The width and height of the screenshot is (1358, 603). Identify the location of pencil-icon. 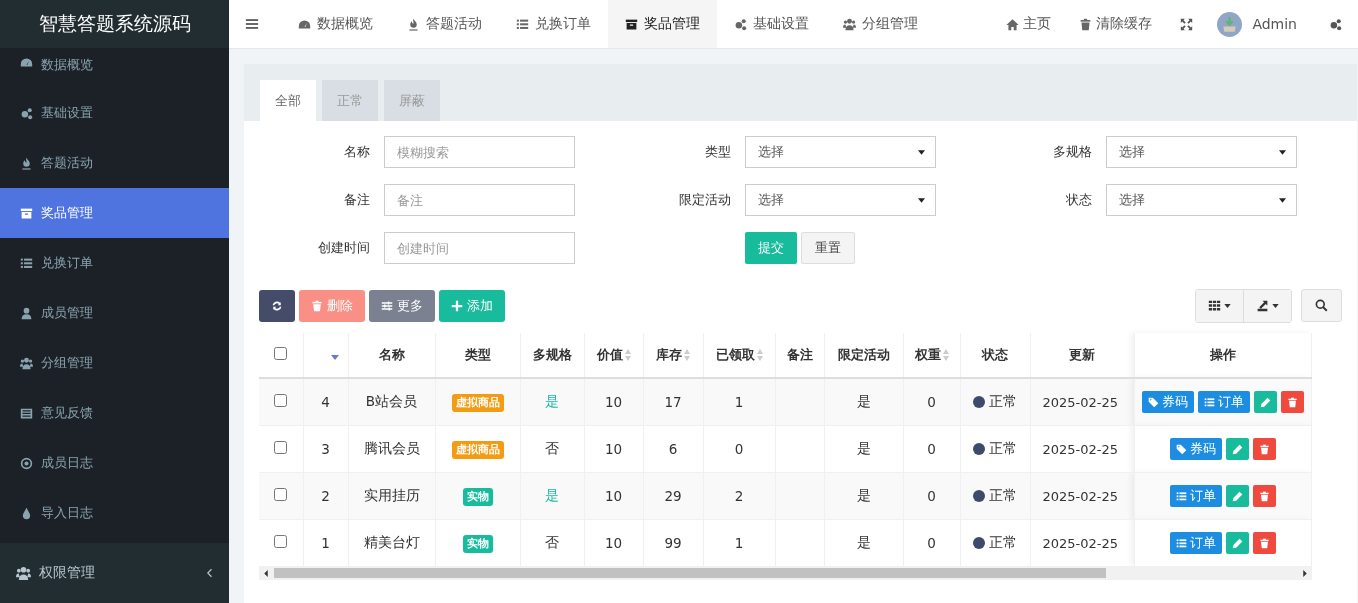
(1265, 402).